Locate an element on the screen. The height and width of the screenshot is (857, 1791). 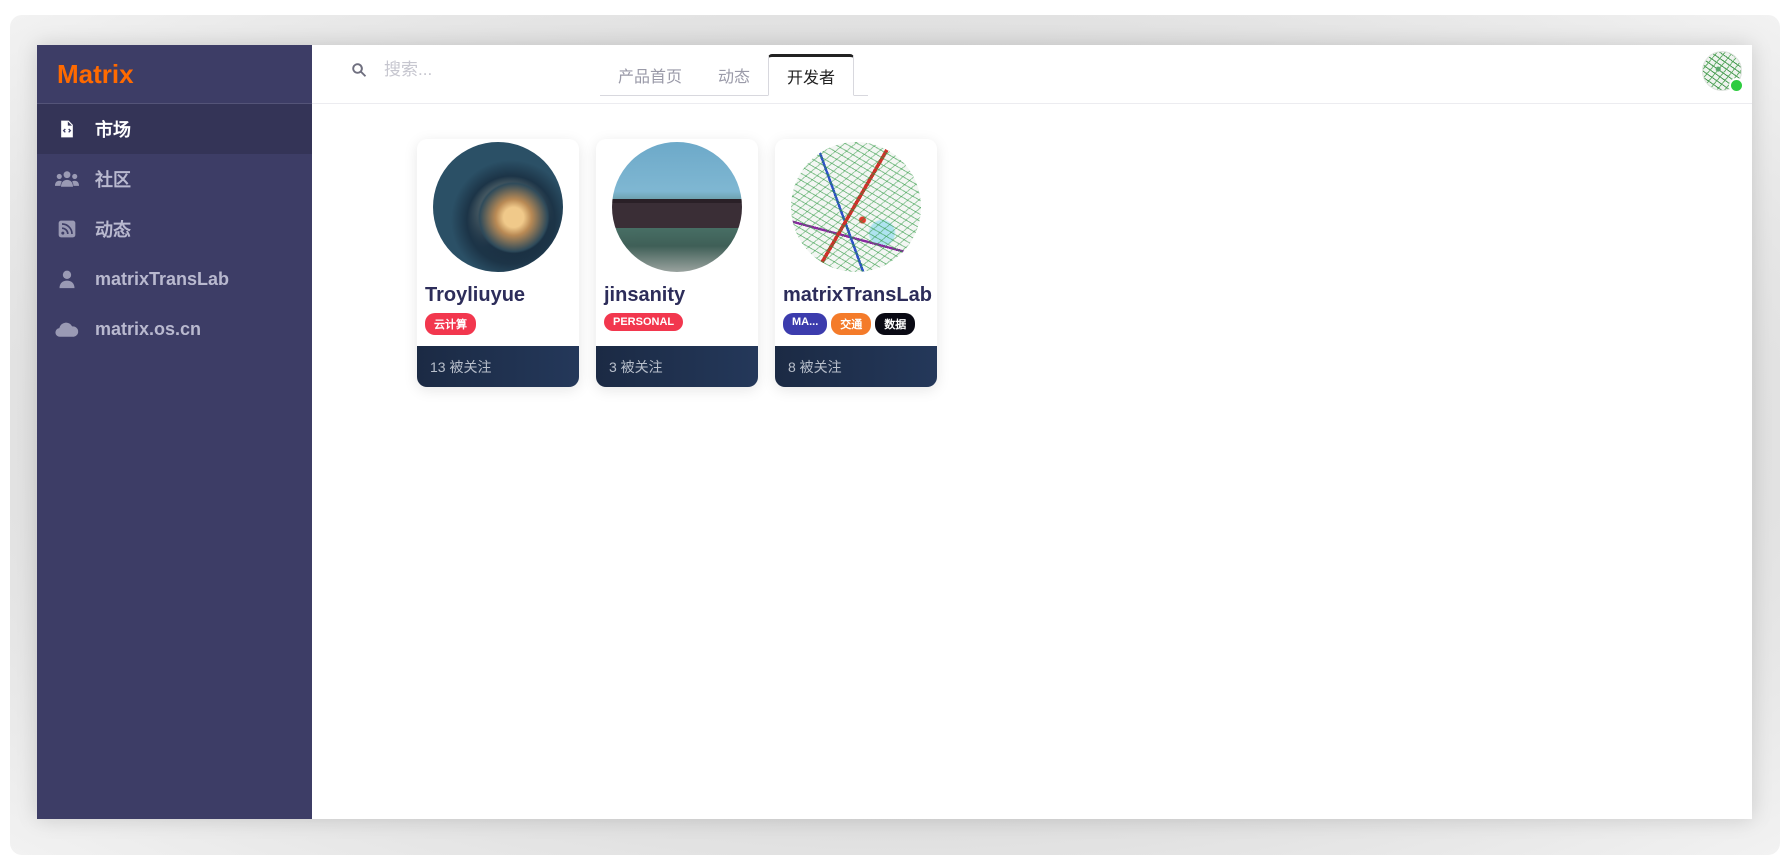
followers-count: 8 被关注 is located at coordinates (856, 366).